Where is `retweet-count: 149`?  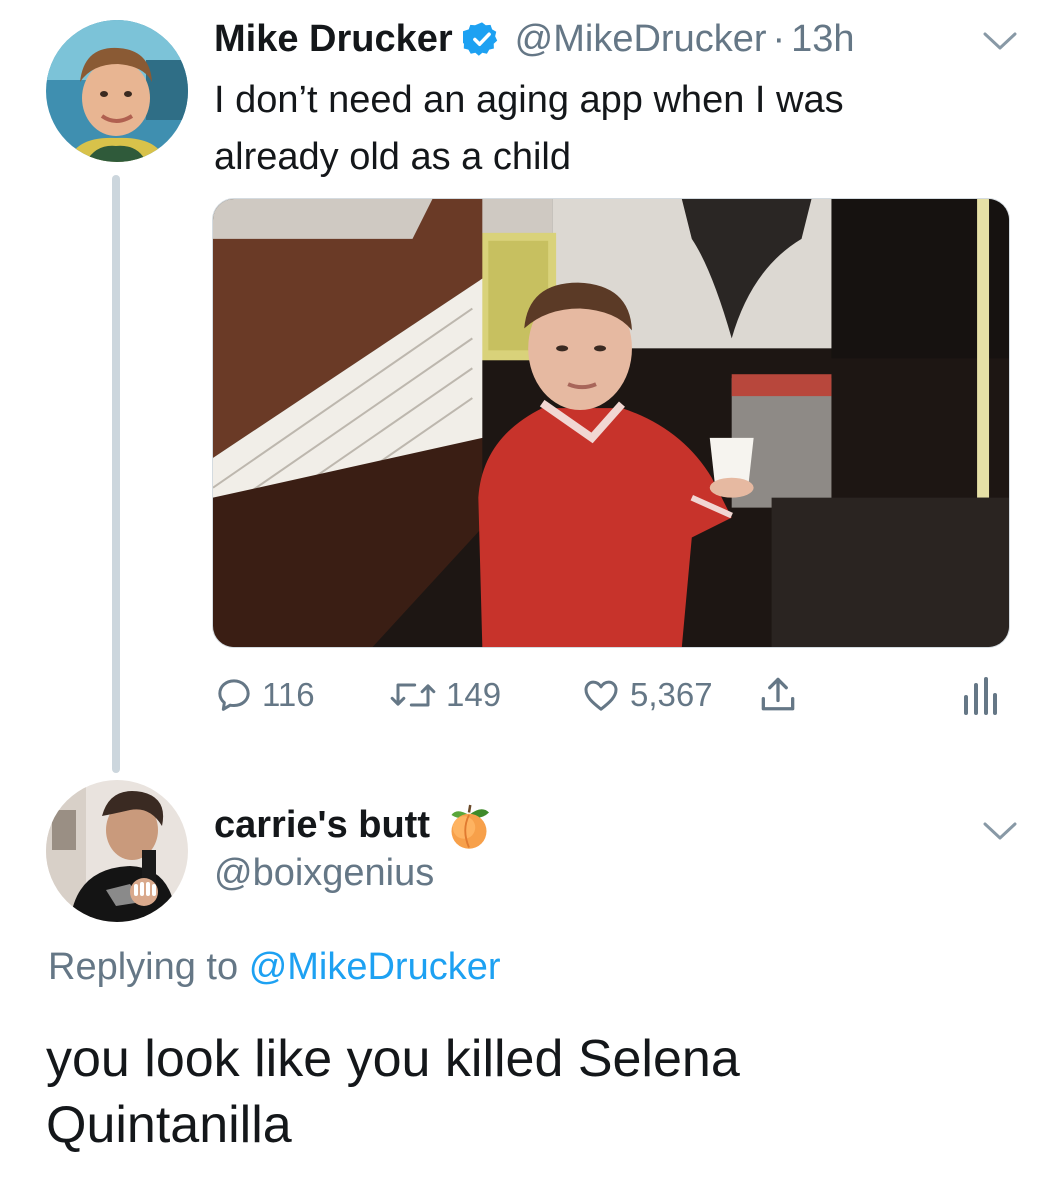 retweet-count: 149 is located at coordinates (474, 694).